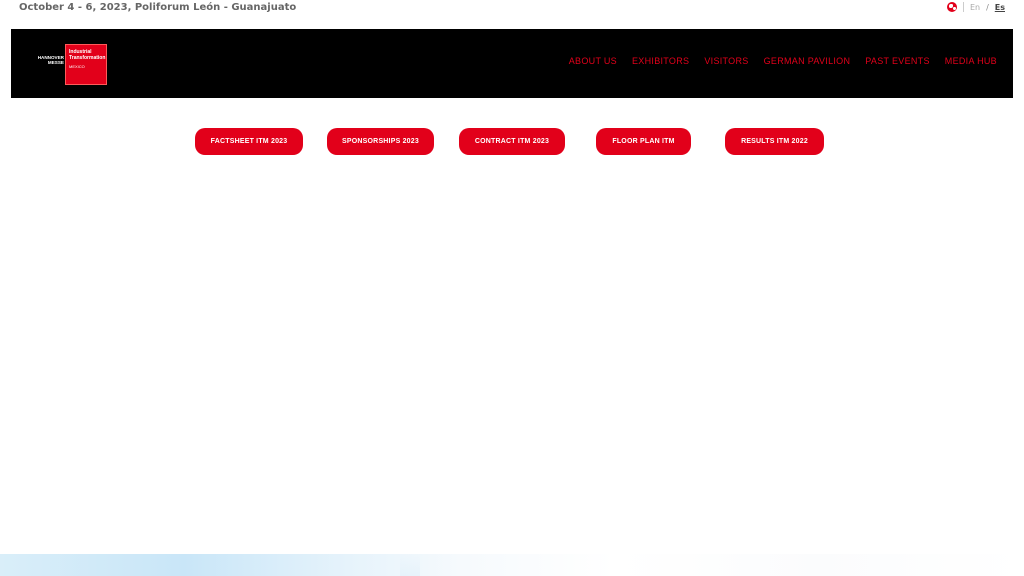 This screenshot has height=576, width=1024. I want to click on hm-logo-line2: MESSE, so click(55, 62).